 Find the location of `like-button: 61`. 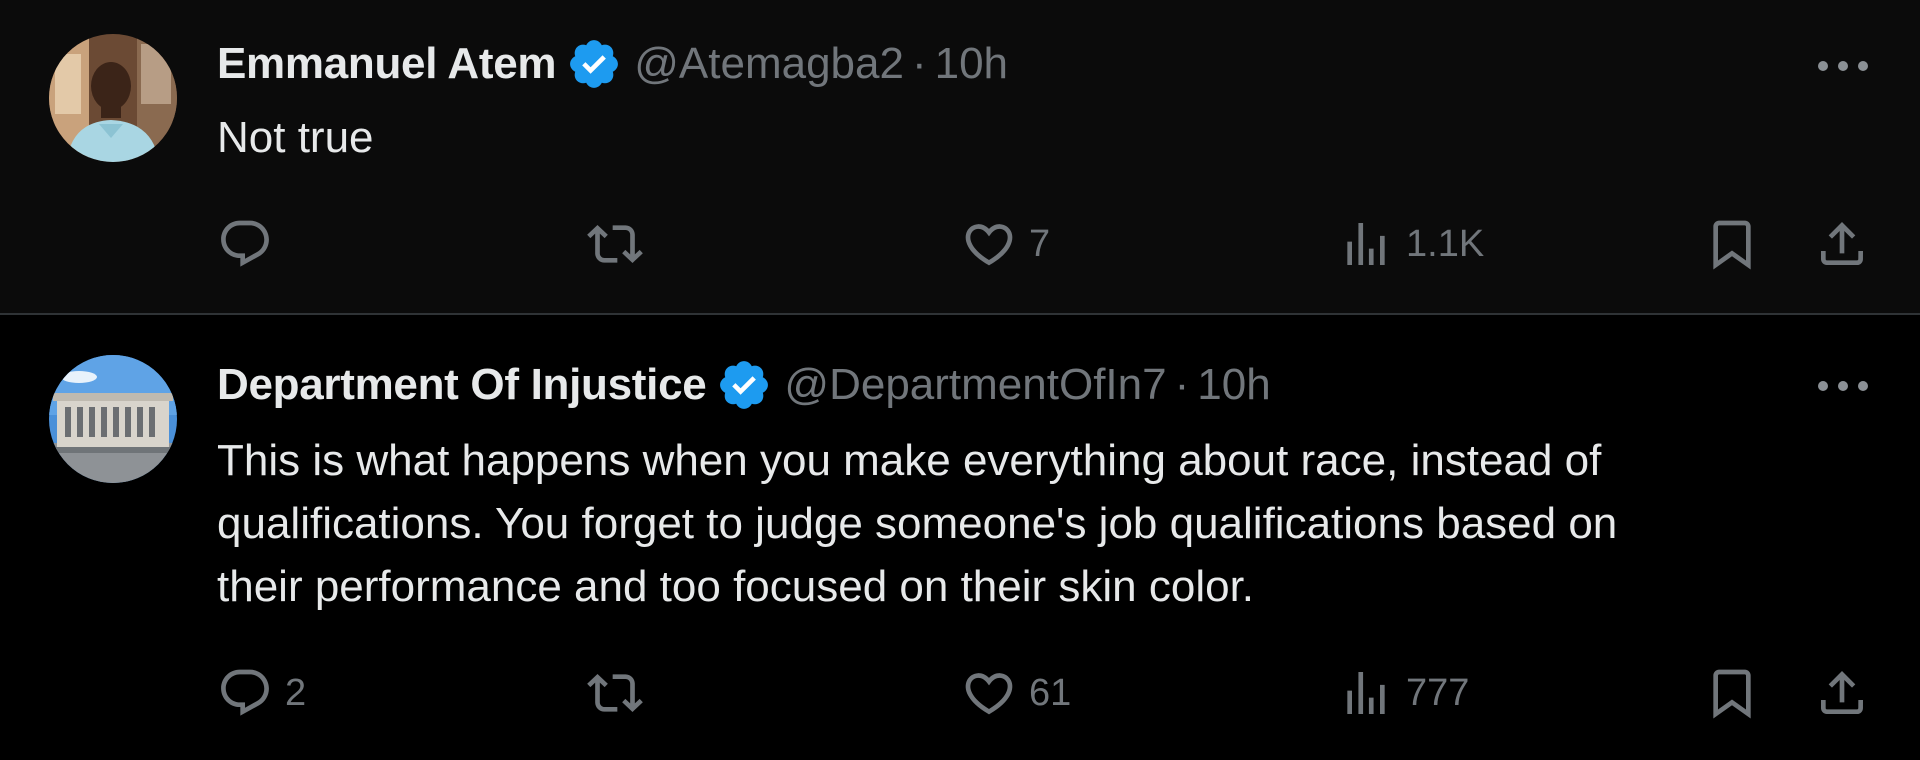

like-button: 61 is located at coordinates (1016, 693).